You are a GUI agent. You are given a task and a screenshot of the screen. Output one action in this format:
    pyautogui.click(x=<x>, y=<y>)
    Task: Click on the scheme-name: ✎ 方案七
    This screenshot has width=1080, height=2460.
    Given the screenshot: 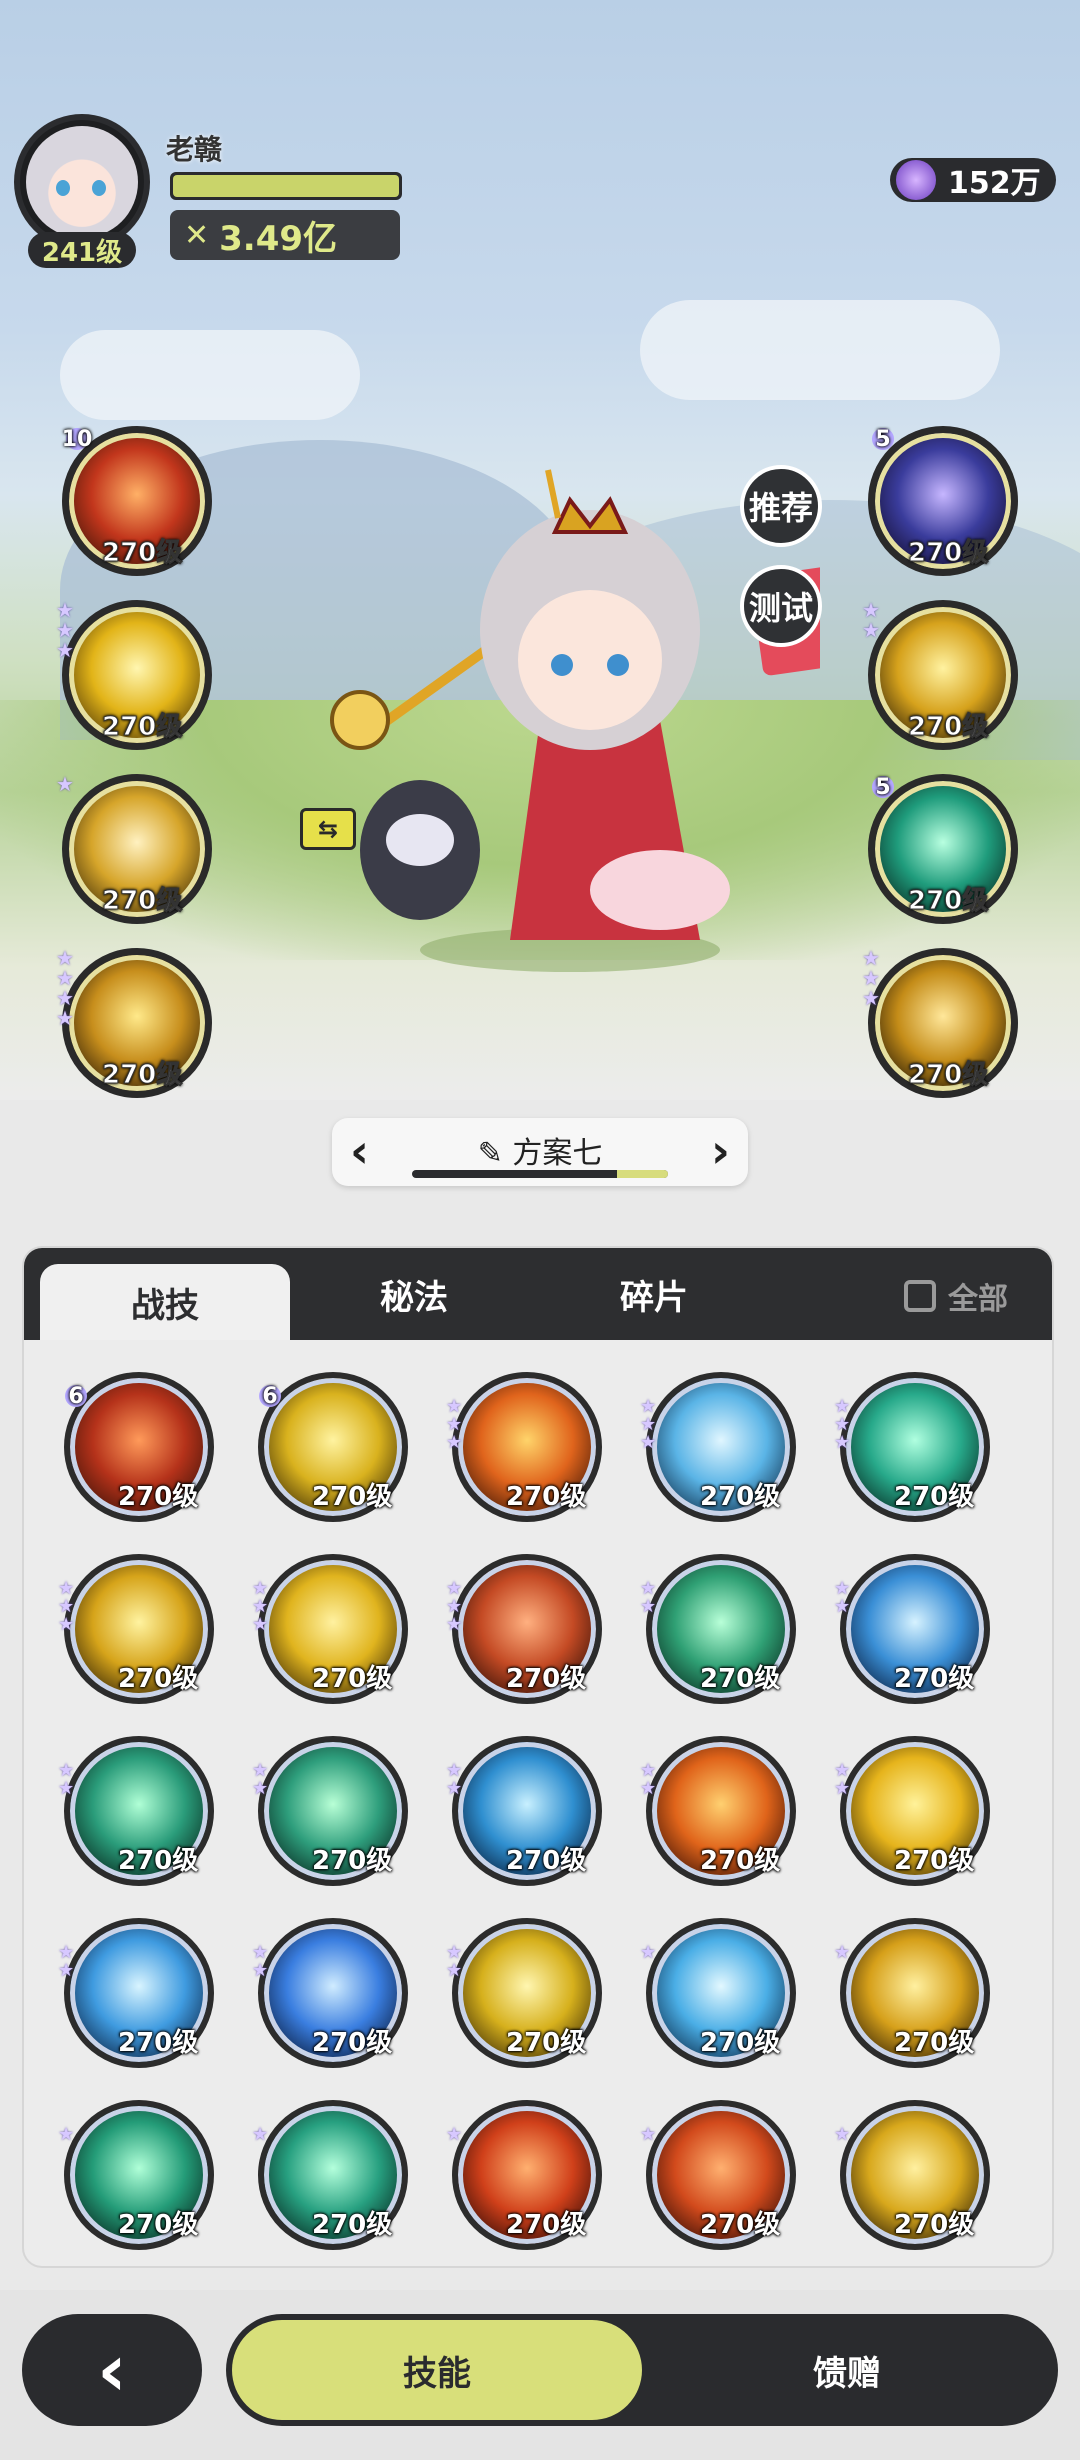 What is the action you would take?
    pyautogui.click(x=540, y=1150)
    